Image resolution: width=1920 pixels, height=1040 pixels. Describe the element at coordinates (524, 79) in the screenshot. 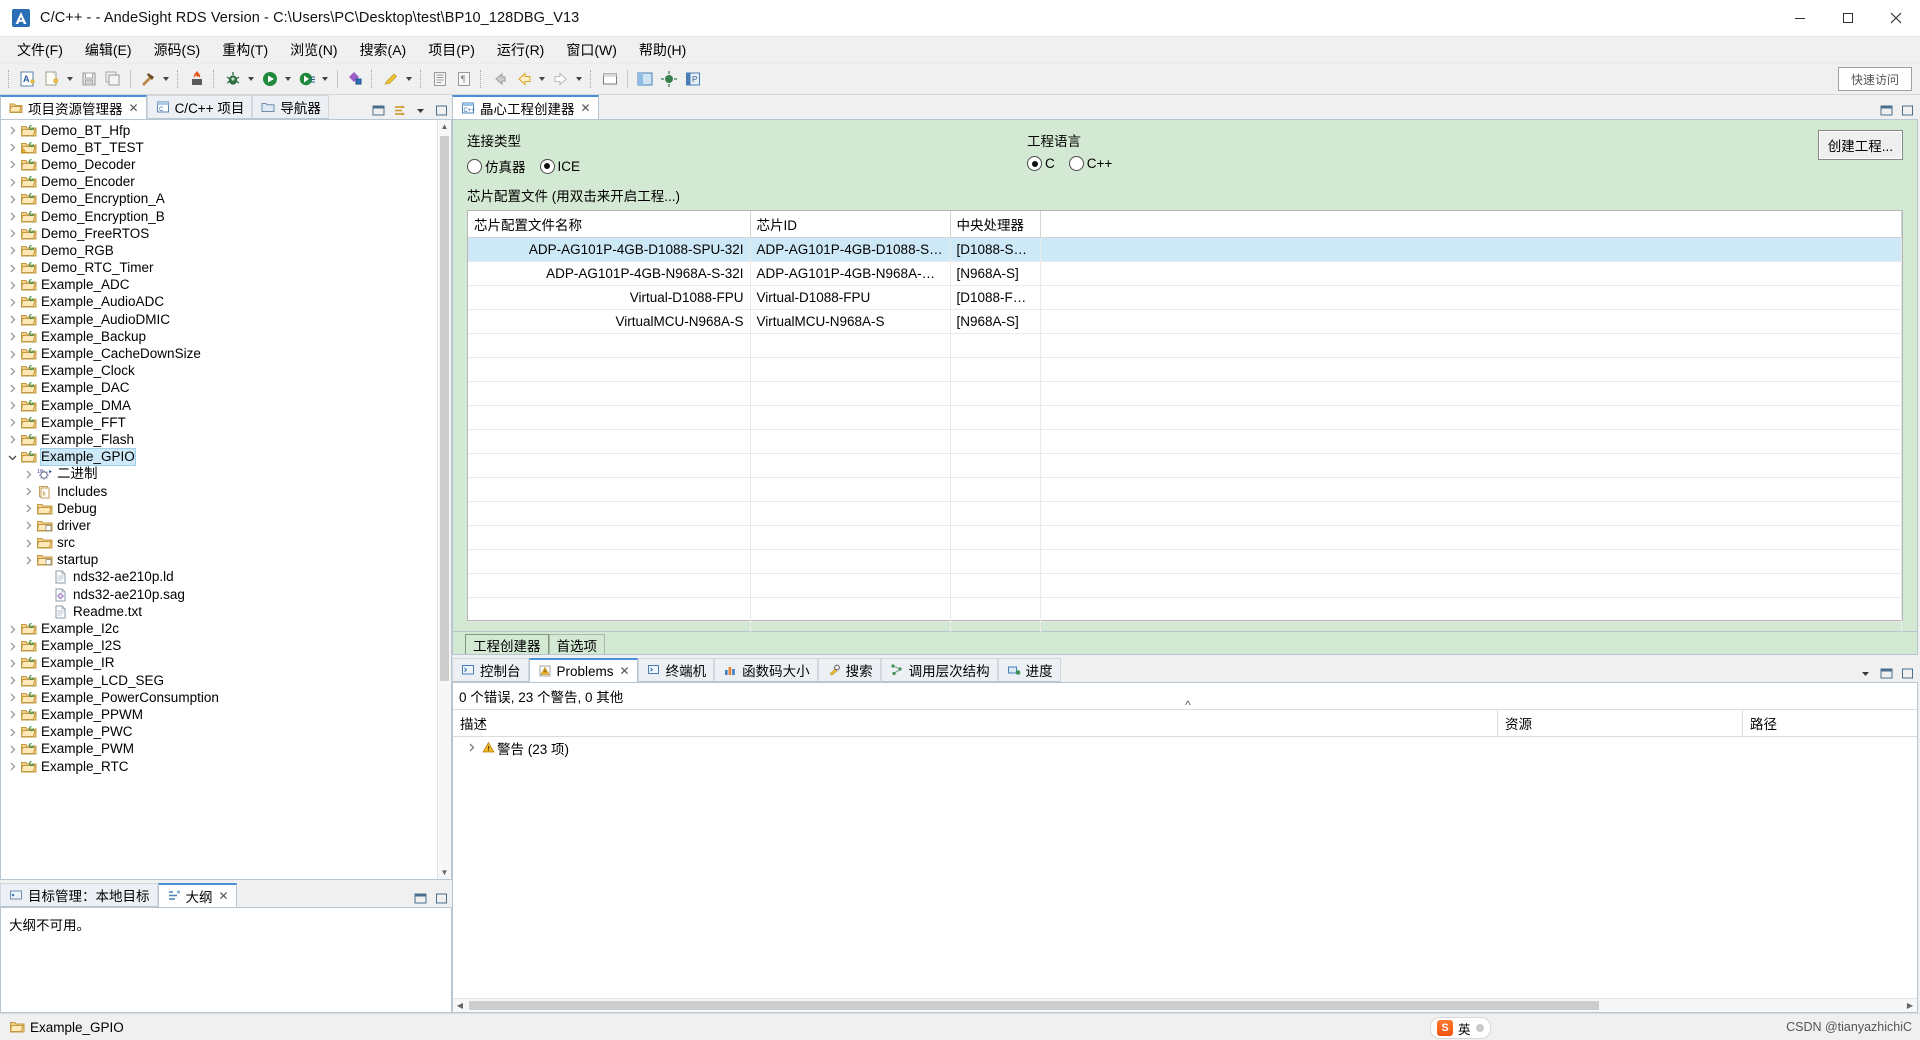

I see `prev-icon` at that location.